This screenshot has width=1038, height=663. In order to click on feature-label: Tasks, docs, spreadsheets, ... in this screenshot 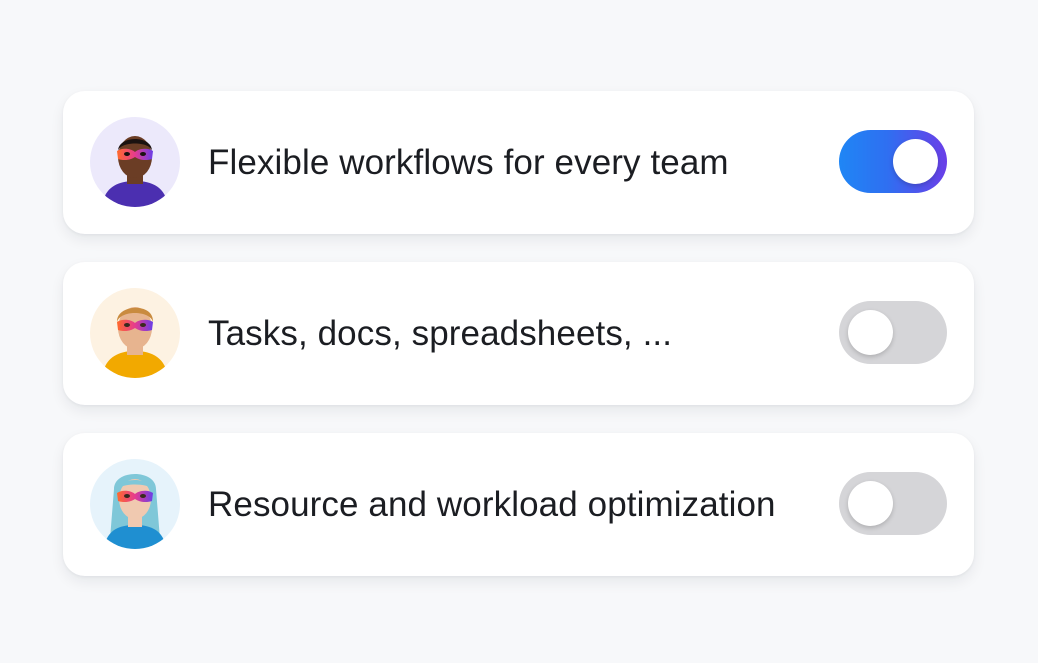, I will do `click(440, 333)`.